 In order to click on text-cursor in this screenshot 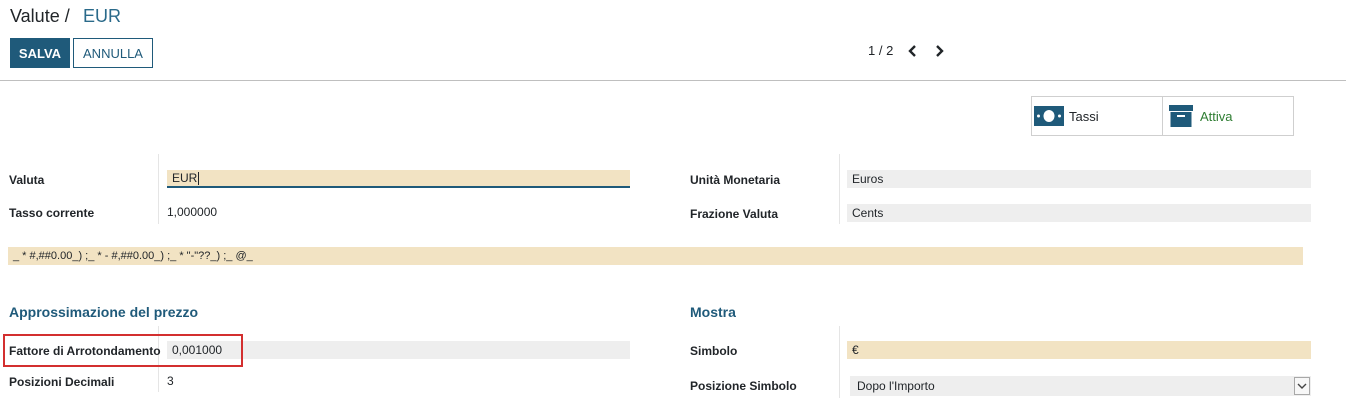, I will do `click(199, 178)`.